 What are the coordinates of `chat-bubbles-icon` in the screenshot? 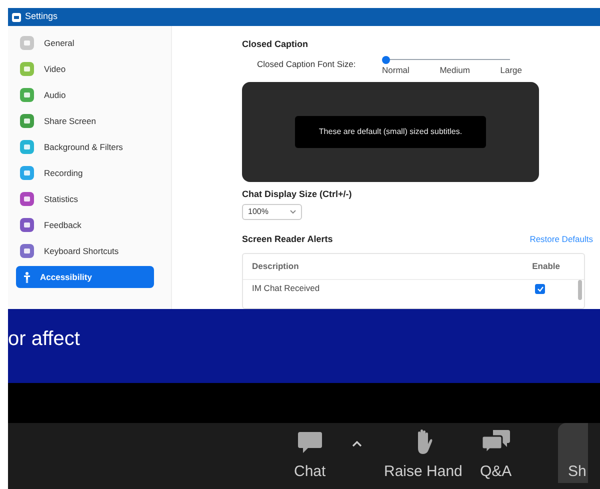 It's located at (495, 441).